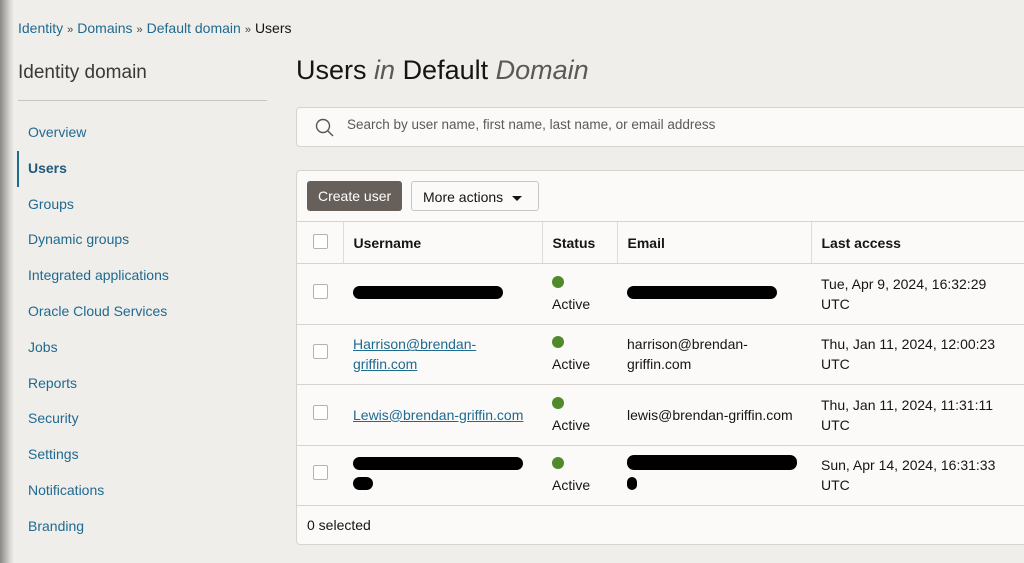 The image size is (1024, 563). What do you see at coordinates (142, 455) in the screenshot?
I see `sidebar-item-settings: Settings` at bounding box center [142, 455].